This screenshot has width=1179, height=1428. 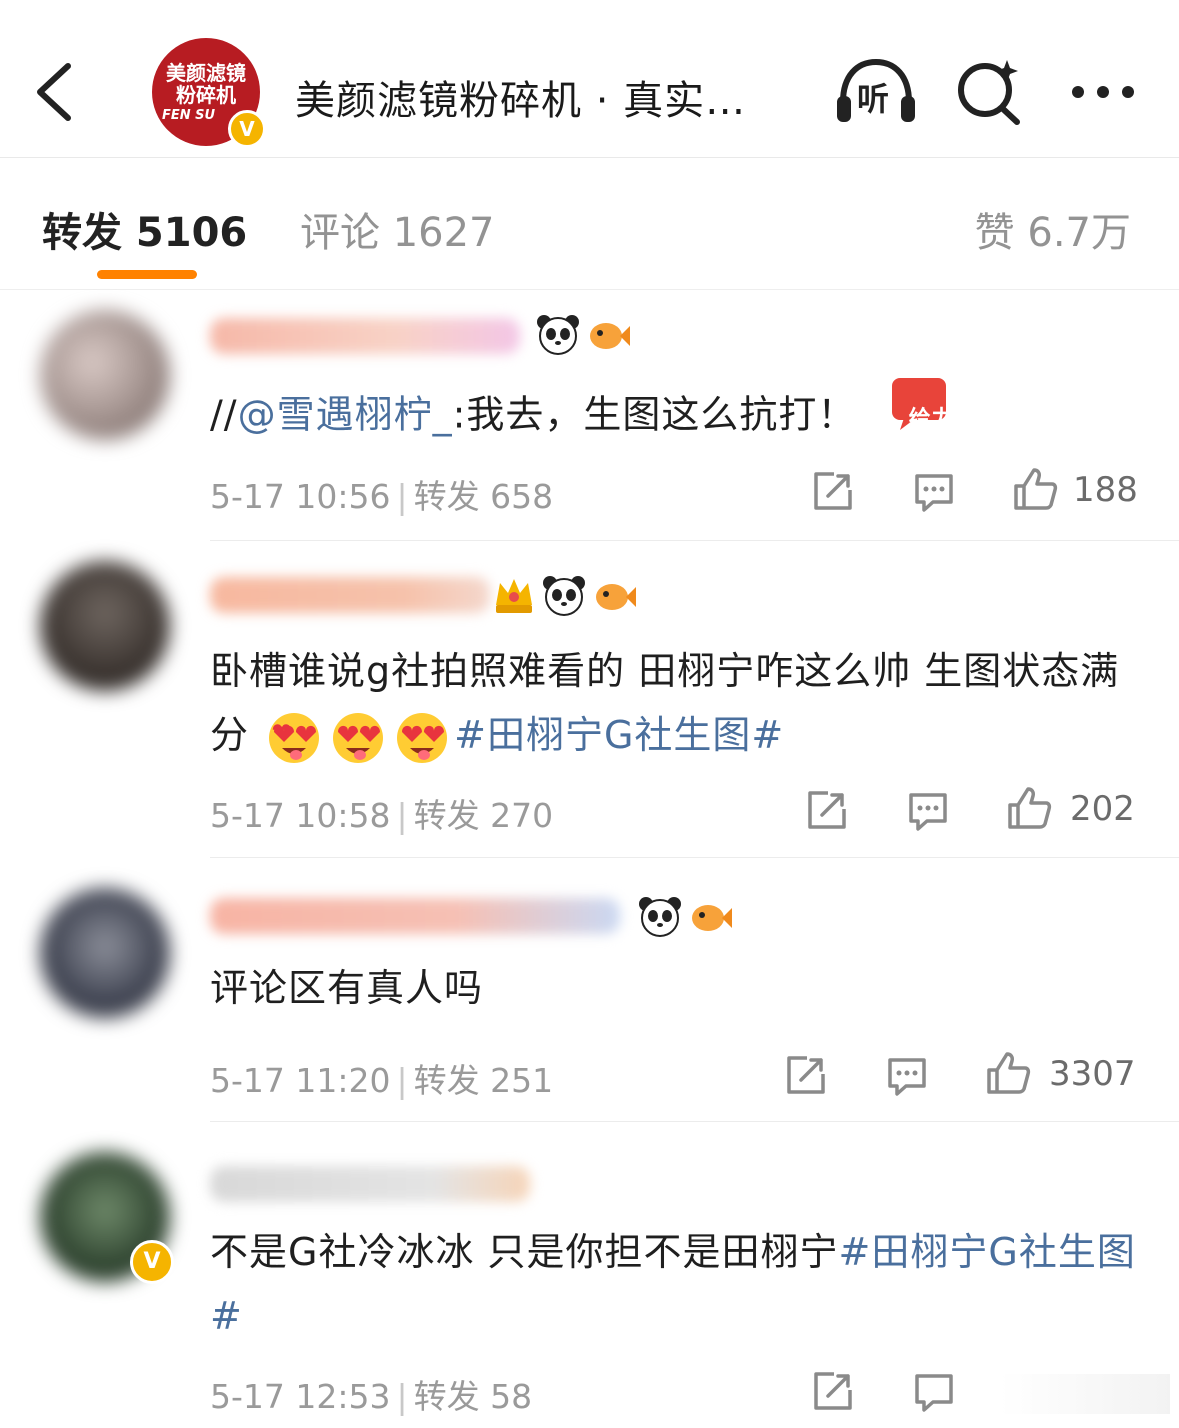 What do you see at coordinates (1092, 1074) in the screenshot?
I see `like-count: 3307` at bounding box center [1092, 1074].